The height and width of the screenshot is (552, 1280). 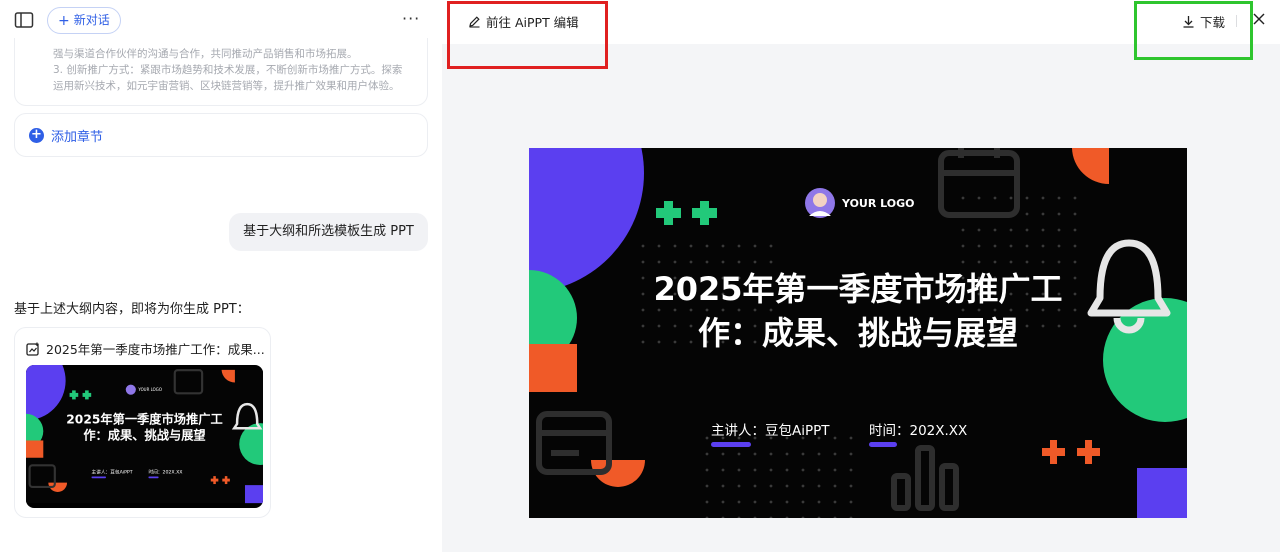 I want to click on chat-topbar: + 新对话 ···, so click(x=221, y=20).